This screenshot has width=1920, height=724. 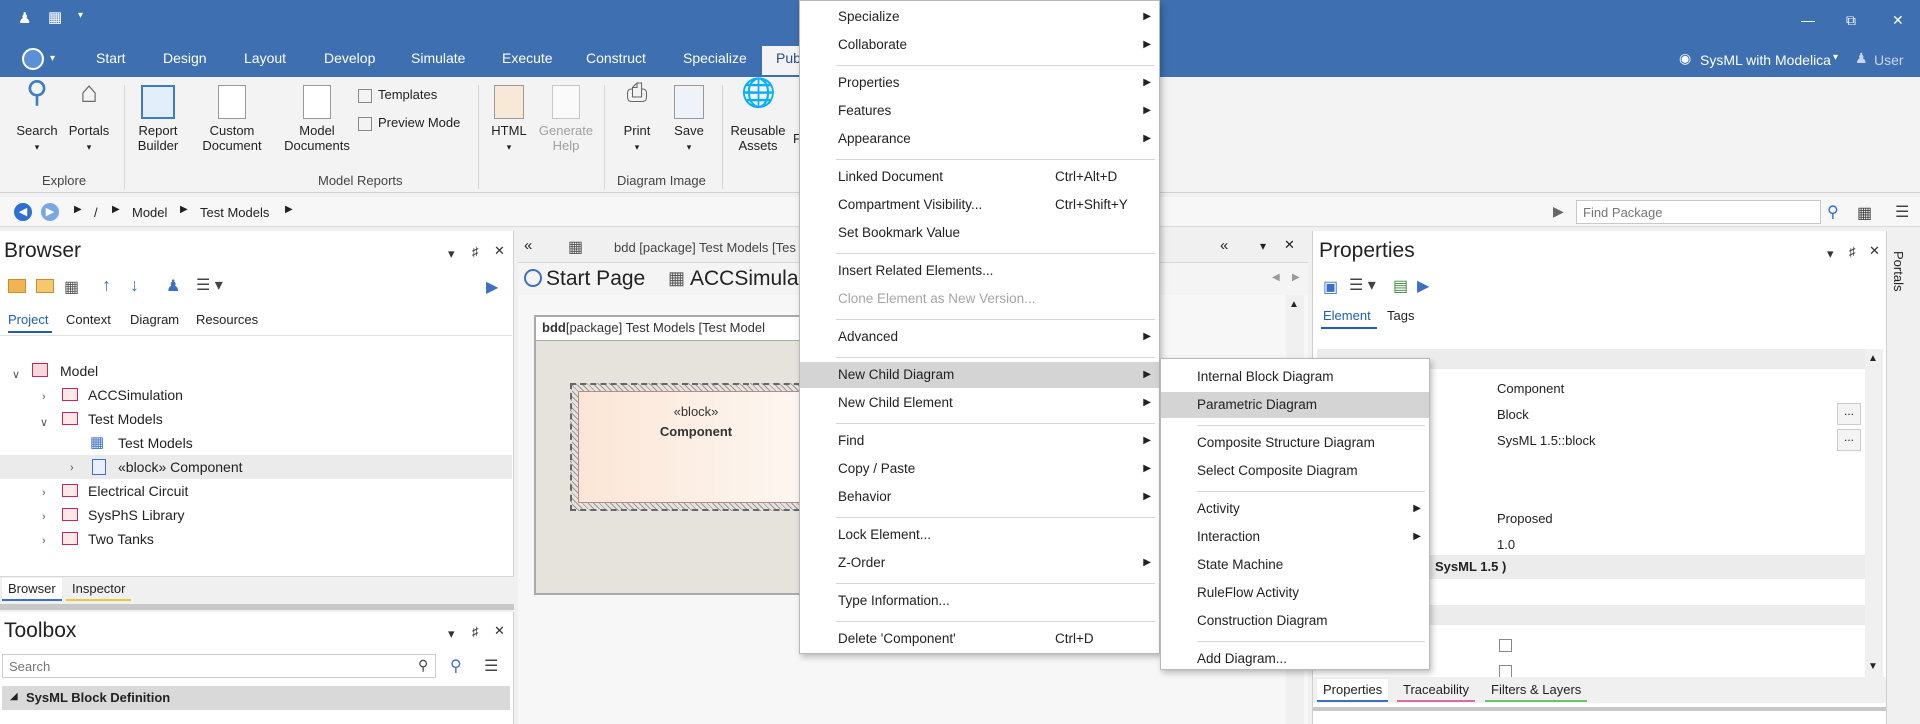 What do you see at coordinates (136, 515) in the screenshot?
I see `tree-item-sysphs-library: SysPhS Library` at bounding box center [136, 515].